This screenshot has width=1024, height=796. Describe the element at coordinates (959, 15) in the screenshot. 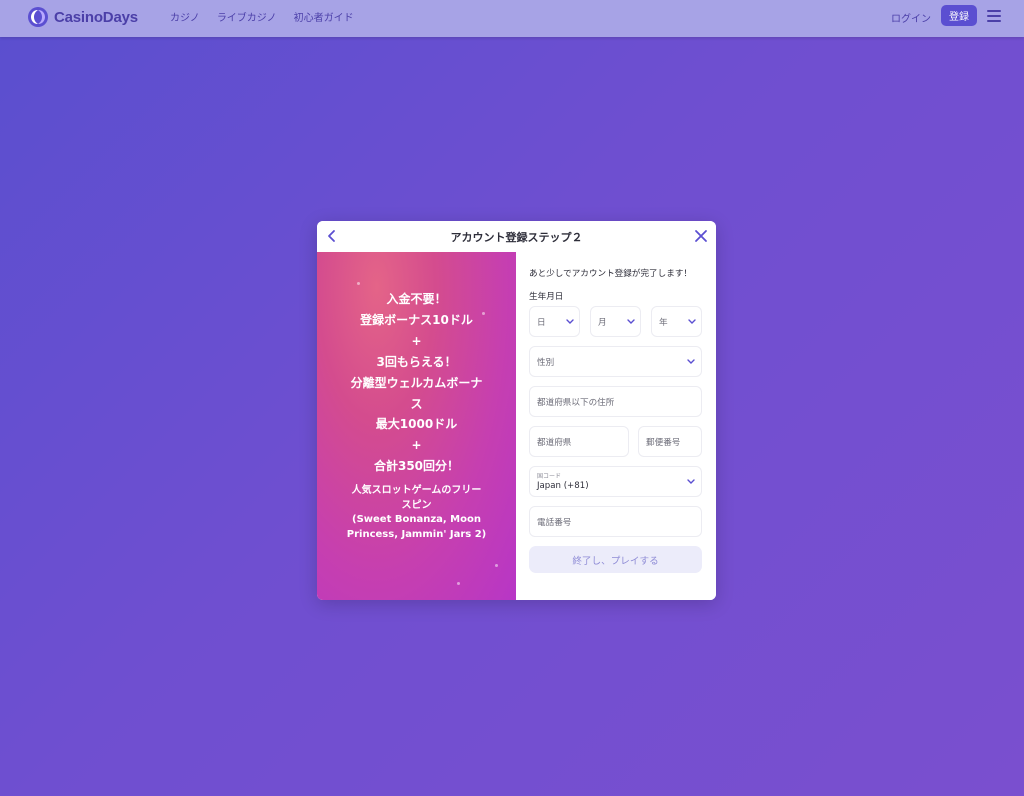

I see `register-button: 登録` at that location.